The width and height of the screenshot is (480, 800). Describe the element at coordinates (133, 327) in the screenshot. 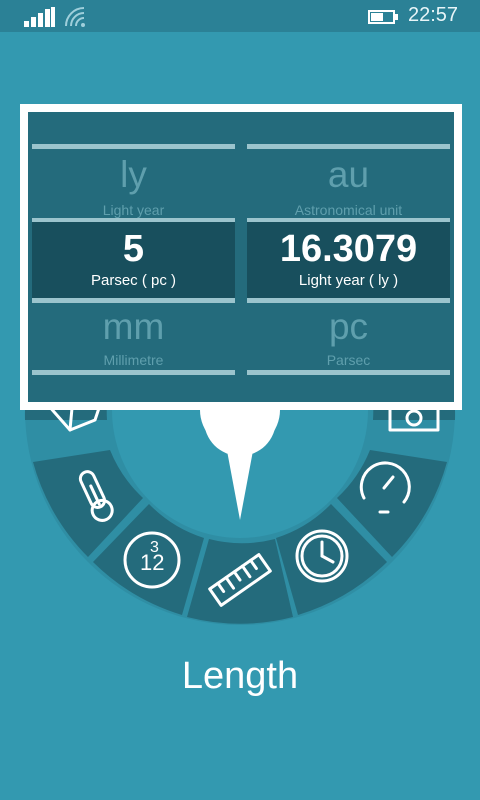

I see `unit-abbr-left-bottom: mm` at that location.